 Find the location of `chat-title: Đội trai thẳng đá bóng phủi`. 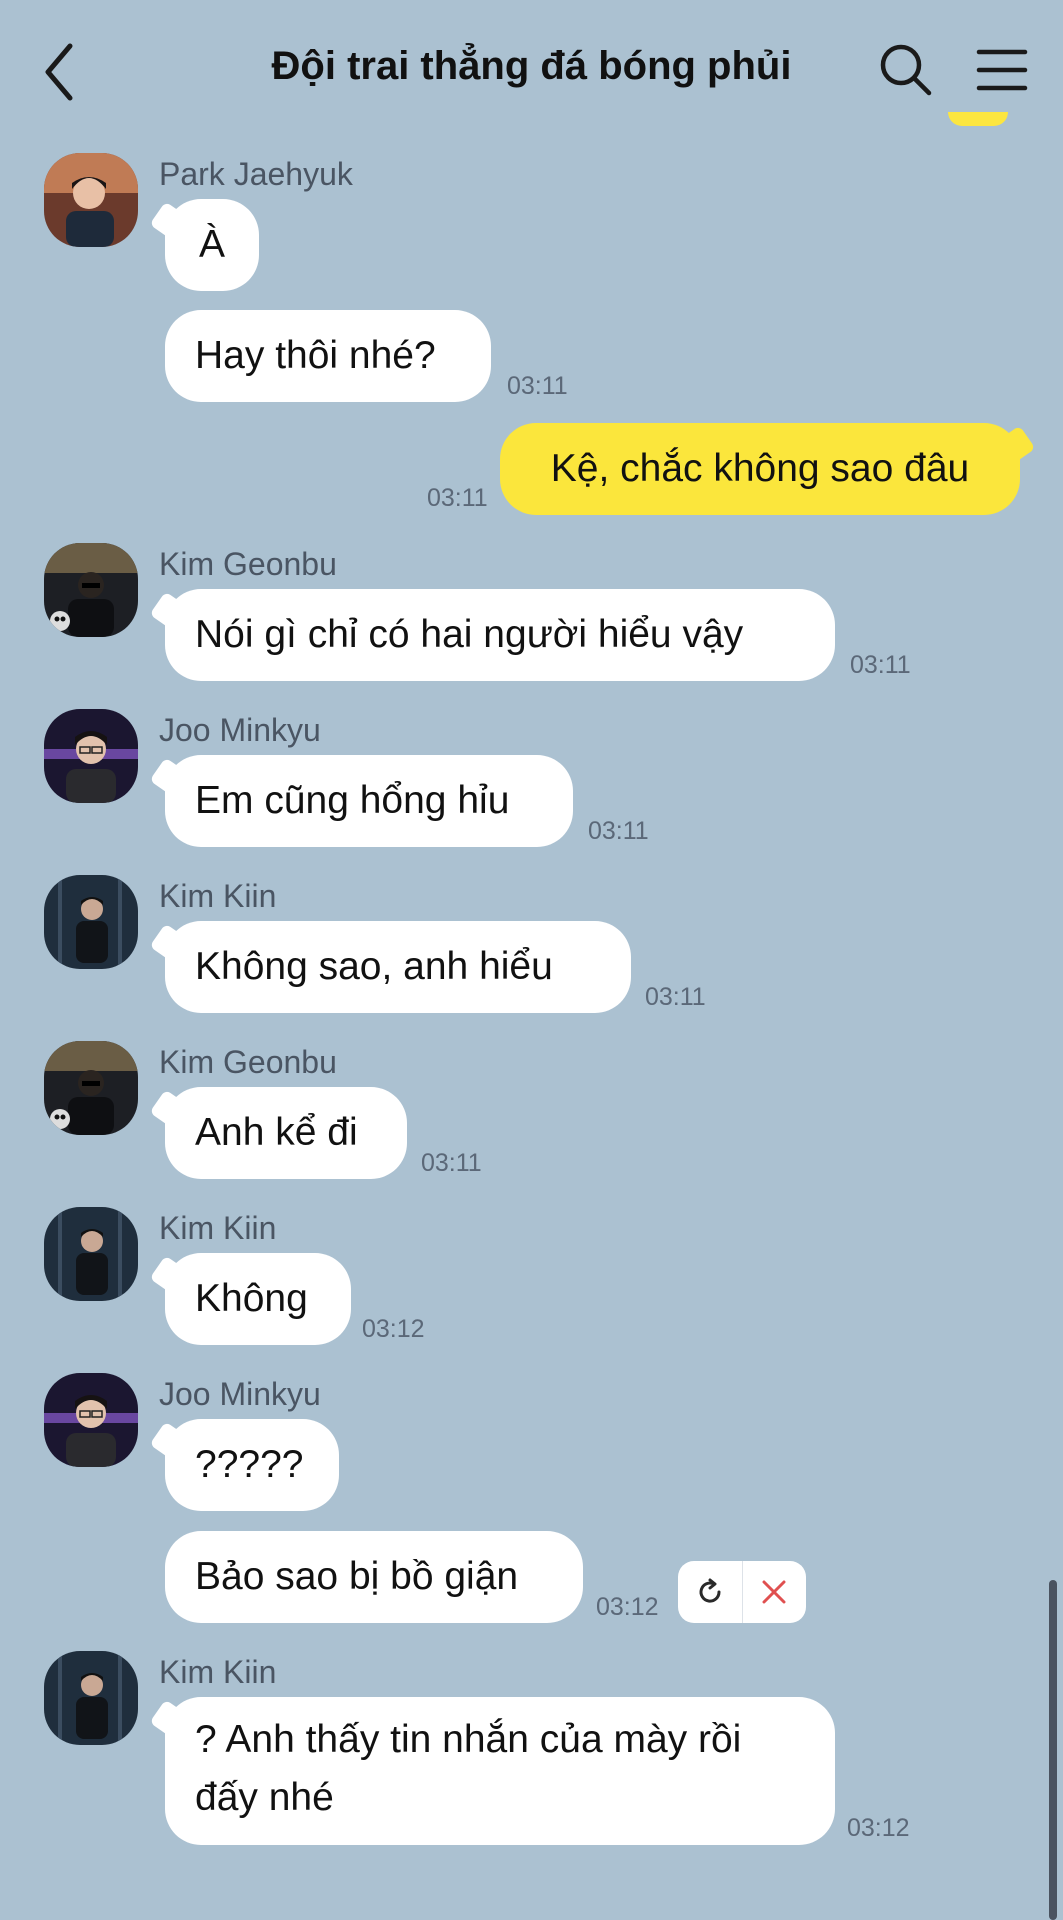

chat-title: Đội trai thẳng đá bóng phủi is located at coordinates (531, 66).